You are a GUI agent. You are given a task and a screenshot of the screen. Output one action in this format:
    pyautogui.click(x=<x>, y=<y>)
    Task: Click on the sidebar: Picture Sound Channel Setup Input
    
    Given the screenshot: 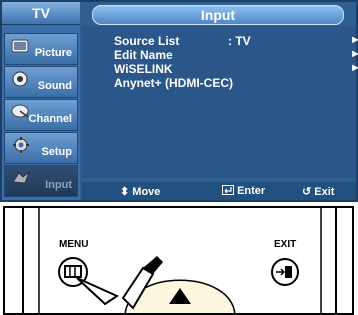 What is the action you would take?
    pyautogui.click(x=41, y=112)
    